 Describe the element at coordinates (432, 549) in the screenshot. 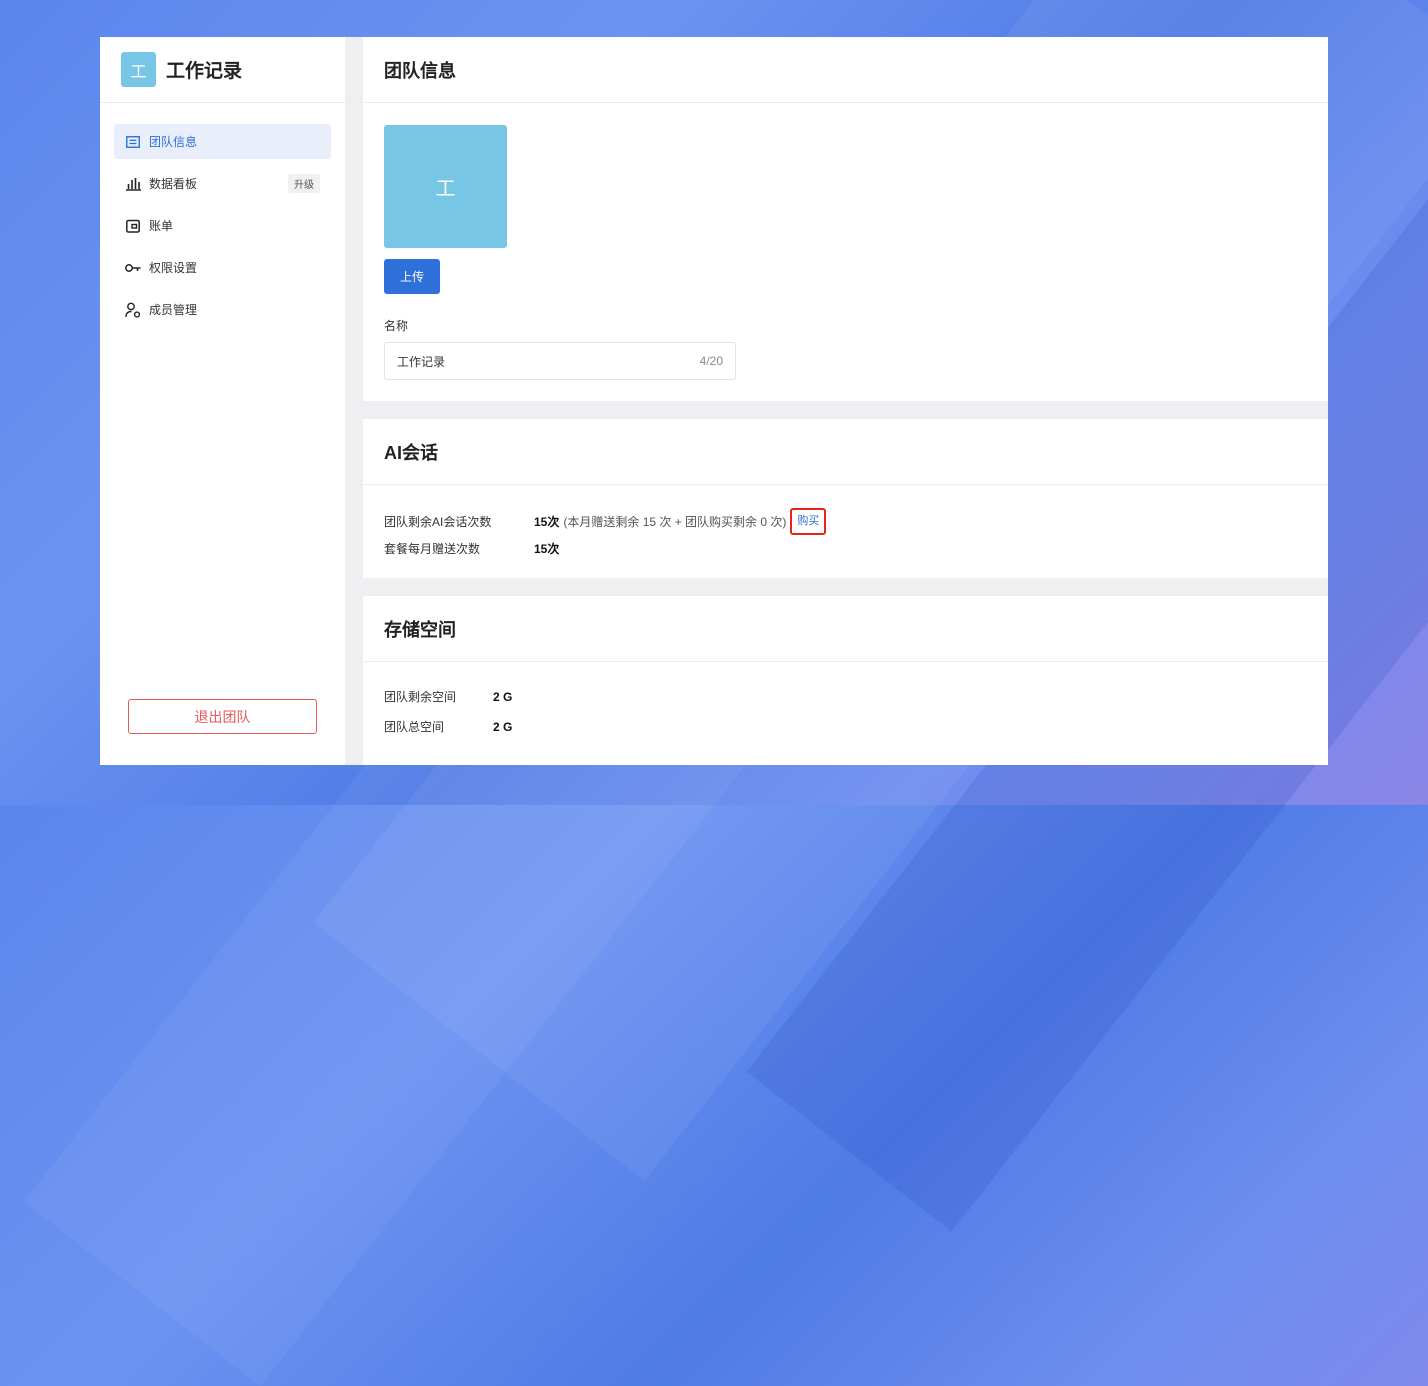

I see `ai-monthly-label: 套餐每月赠送次数` at that location.